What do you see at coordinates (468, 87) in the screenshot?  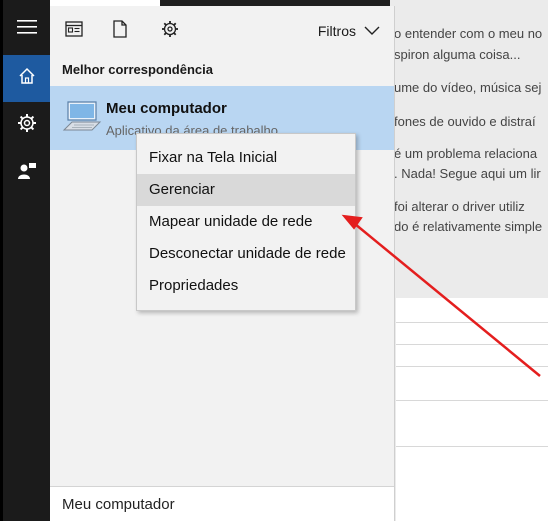 I see `background-text-line: ume do vídeo, música sej` at bounding box center [468, 87].